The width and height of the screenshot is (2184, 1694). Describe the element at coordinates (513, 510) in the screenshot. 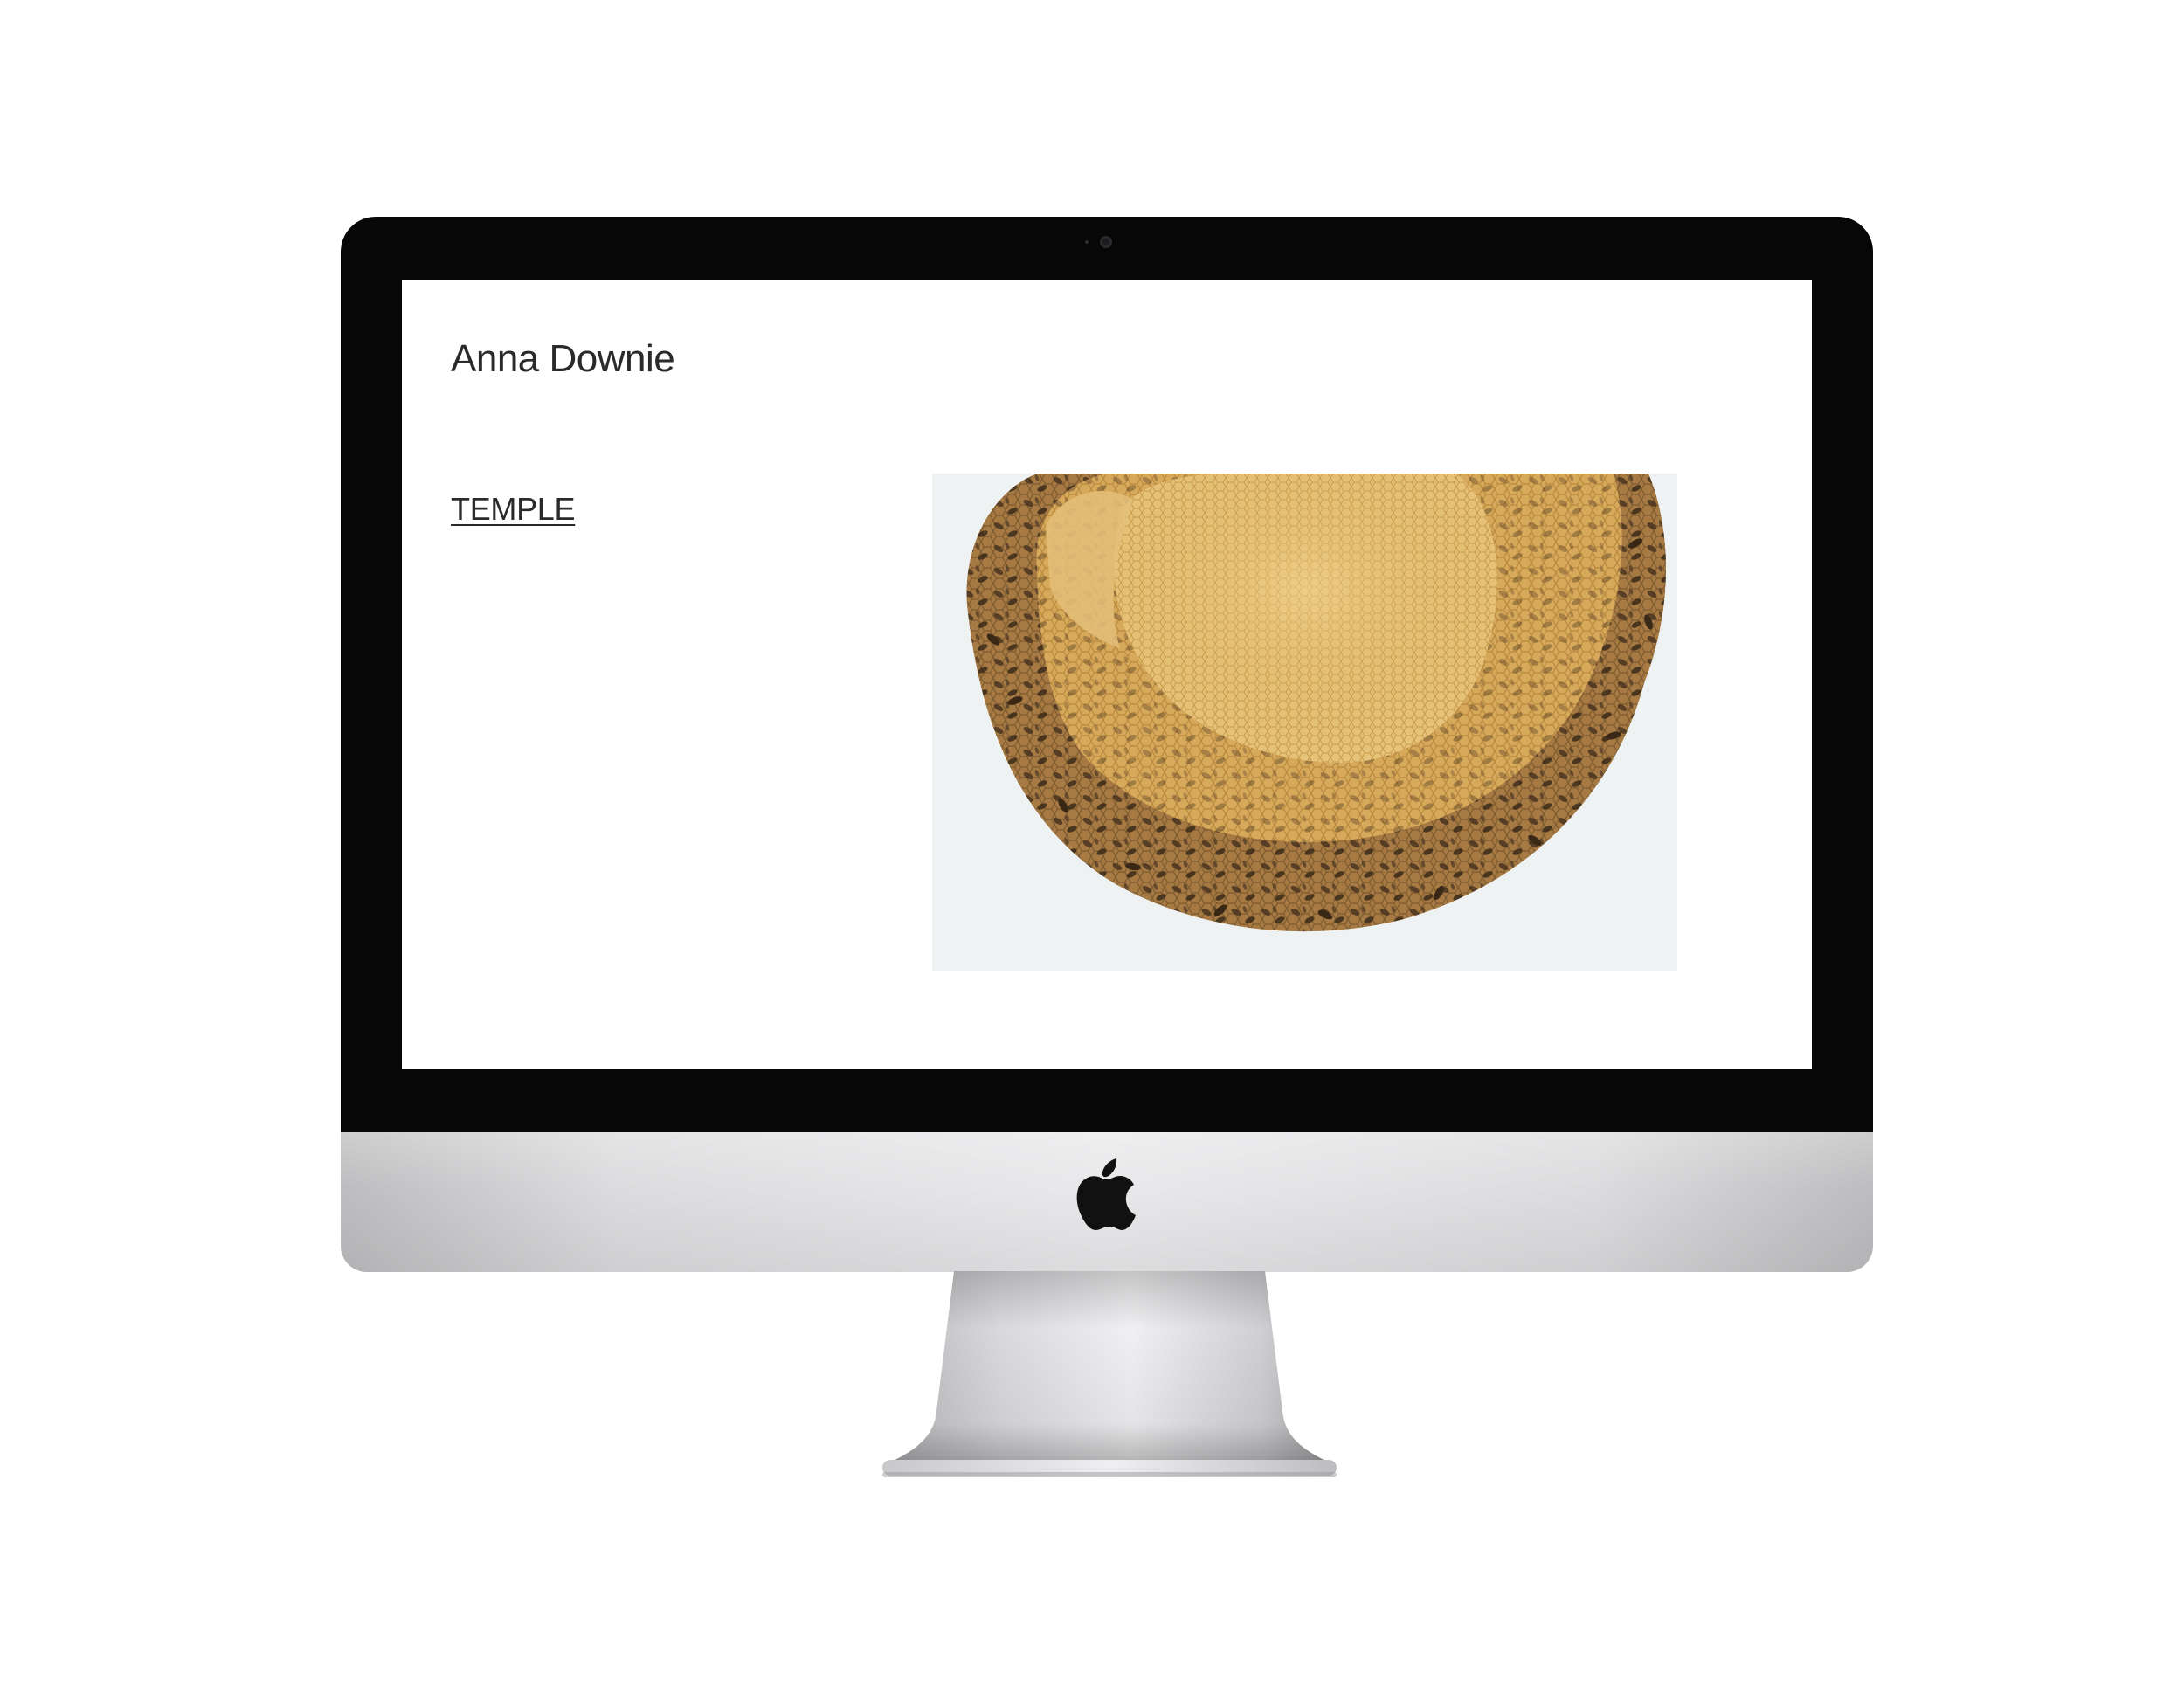

I see `project-link-temple: TEMPLE` at that location.